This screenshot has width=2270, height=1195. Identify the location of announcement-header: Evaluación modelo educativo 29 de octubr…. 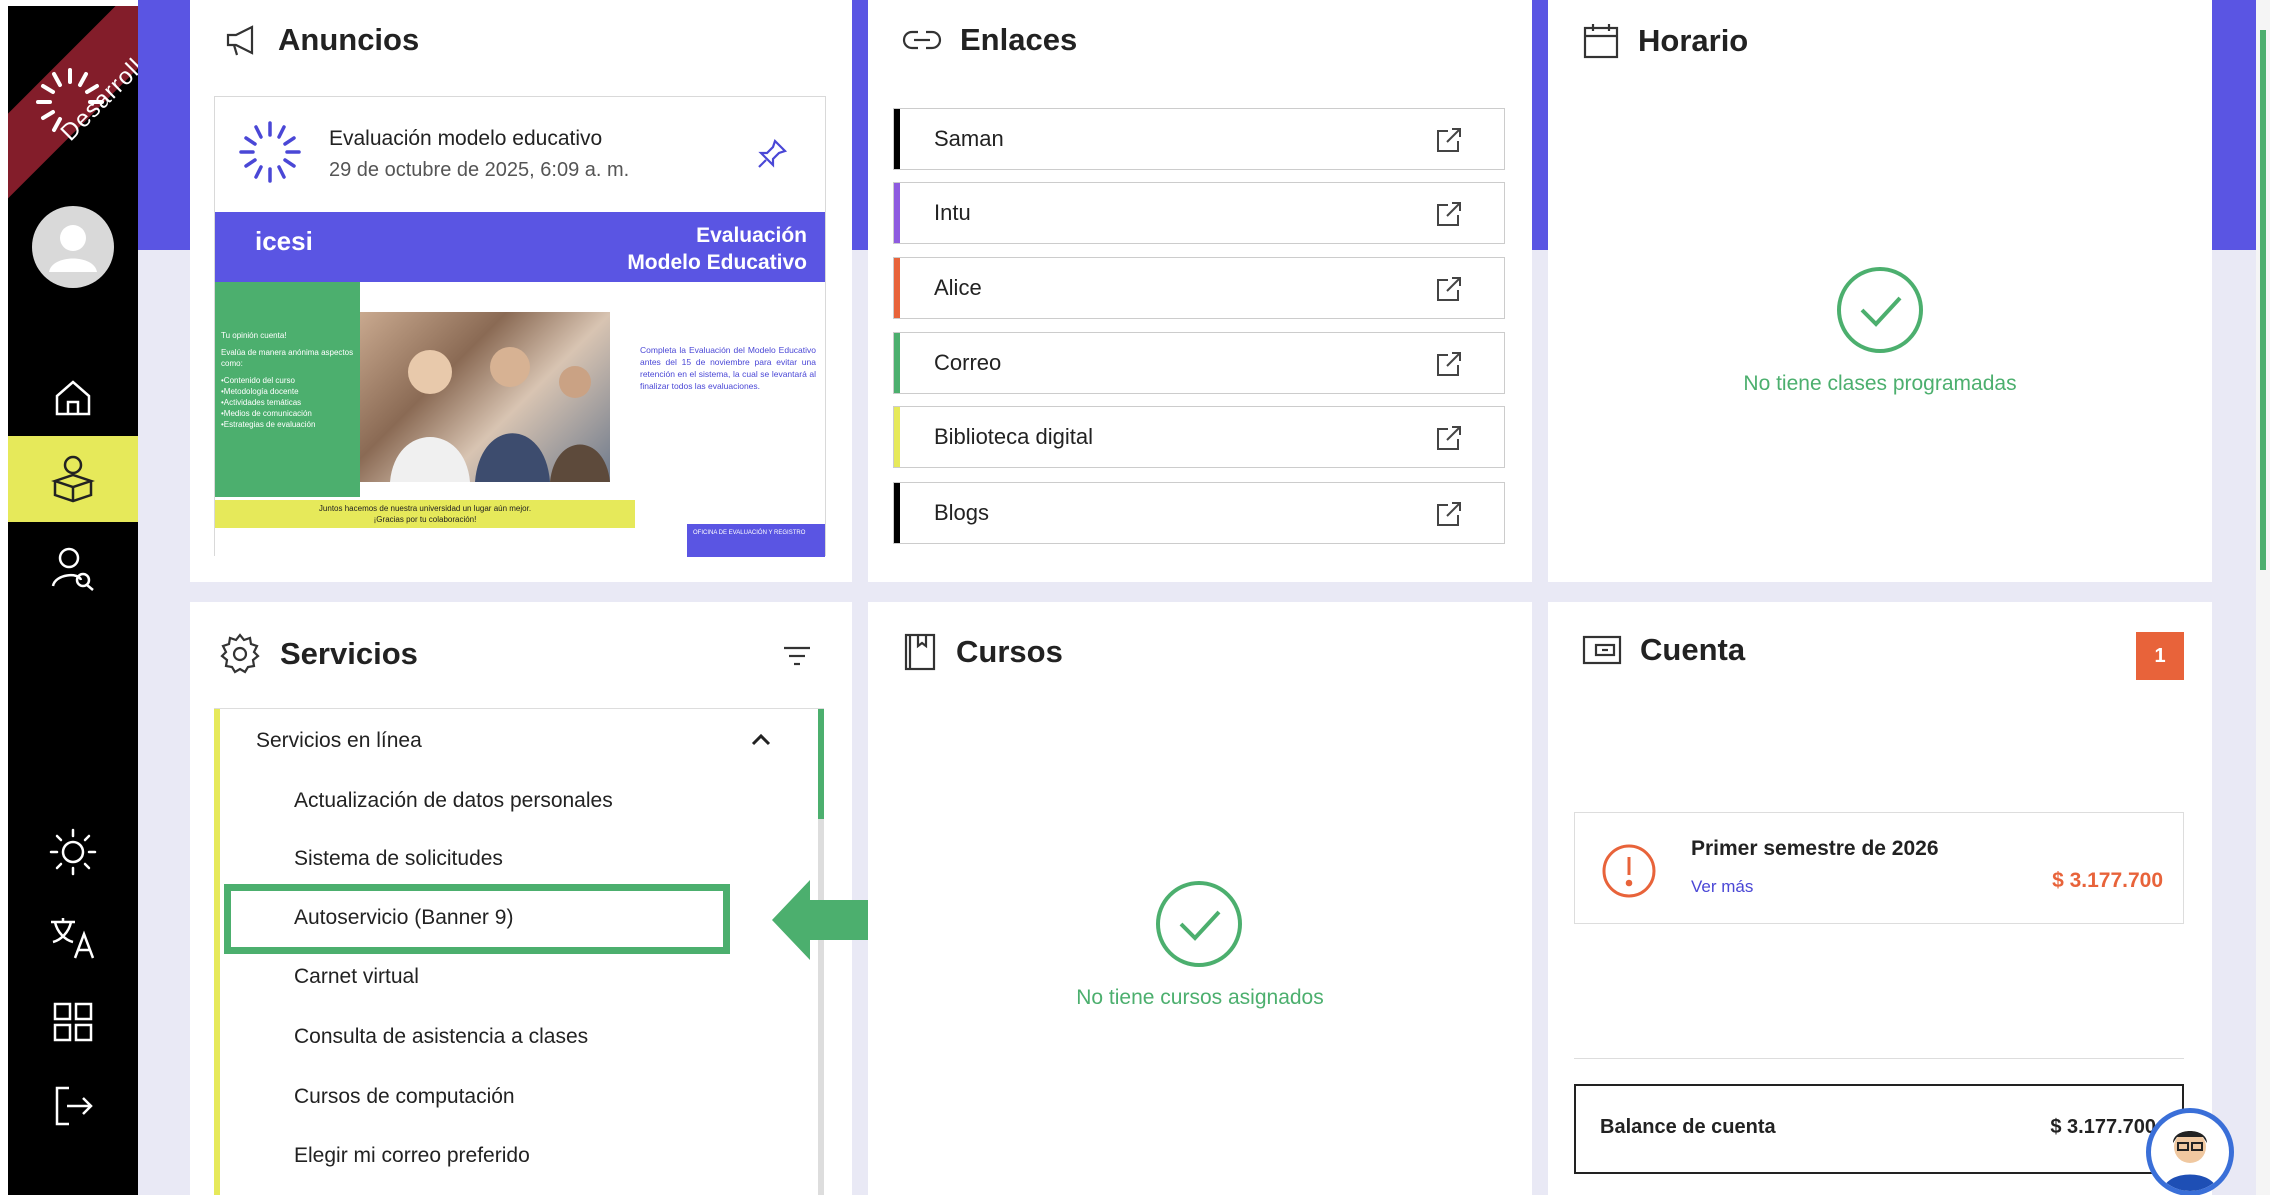
(520, 152).